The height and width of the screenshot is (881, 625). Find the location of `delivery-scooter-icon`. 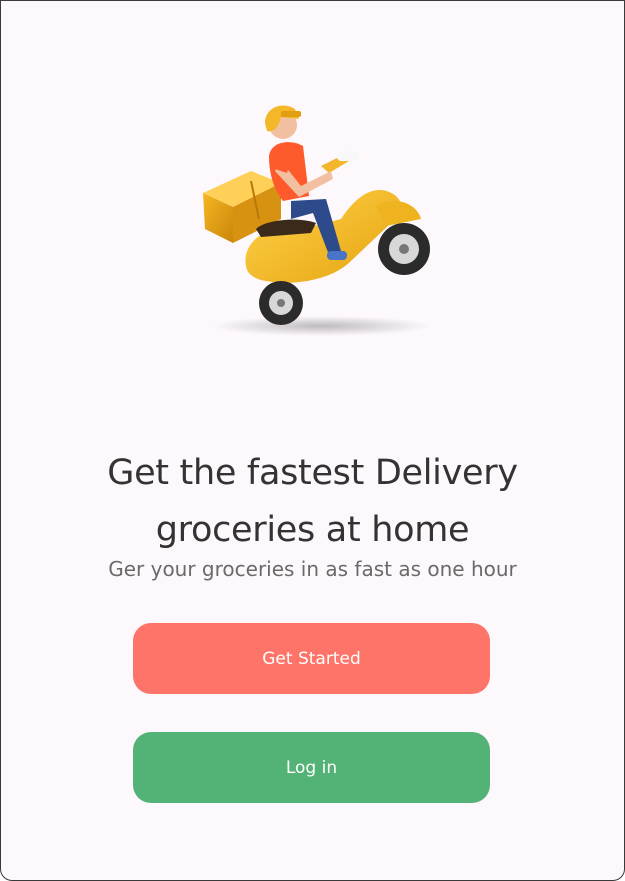

delivery-scooter-icon is located at coordinates (317, 220).